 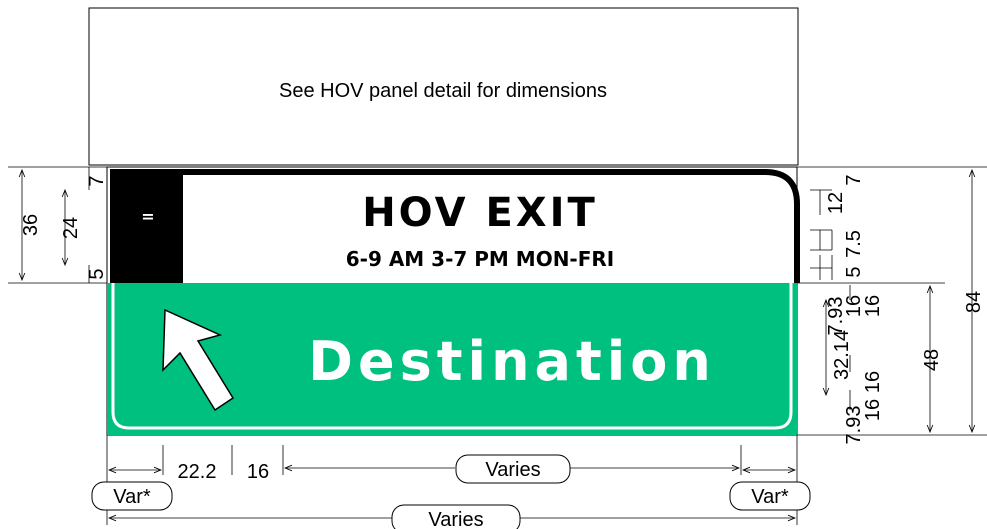 What do you see at coordinates (451, 491) in the screenshot?
I see `bottom-dimensions: Var* 22.2 16 Varies Var* Varies` at bounding box center [451, 491].